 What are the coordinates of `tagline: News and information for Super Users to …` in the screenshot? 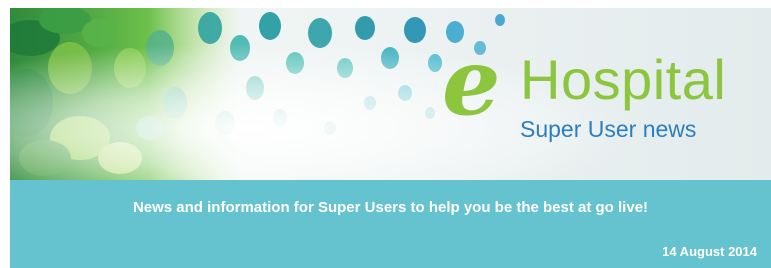 It's located at (390, 207).